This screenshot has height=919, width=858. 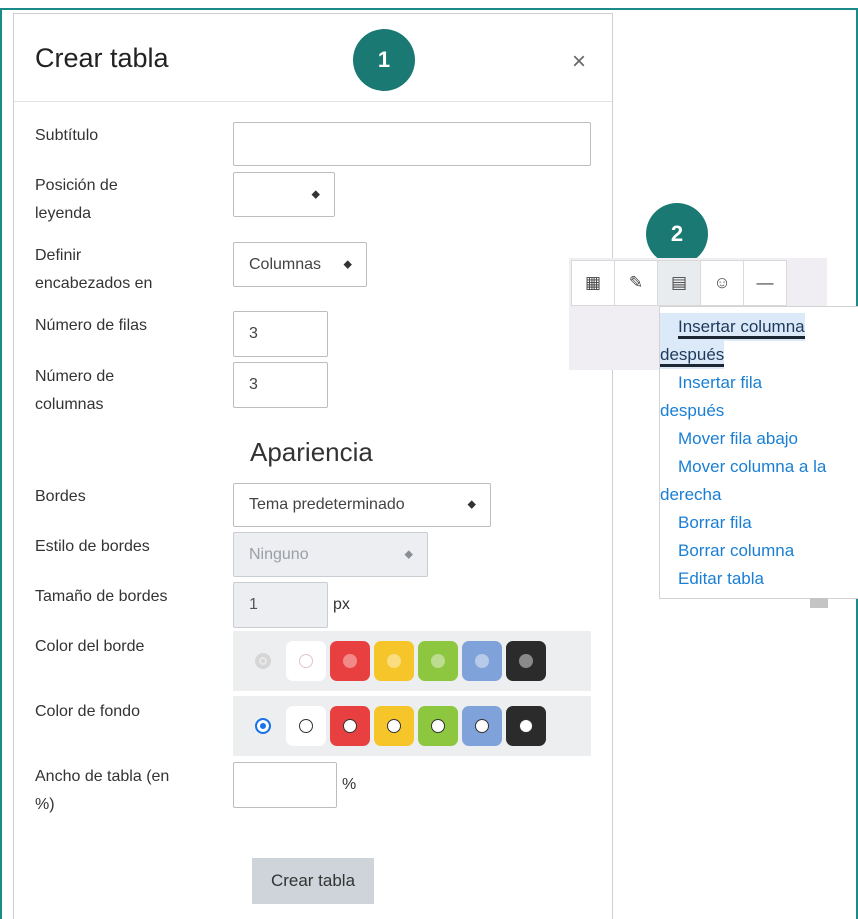 I want to click on border-color-blue-swatch, so click(x=482, y=661).